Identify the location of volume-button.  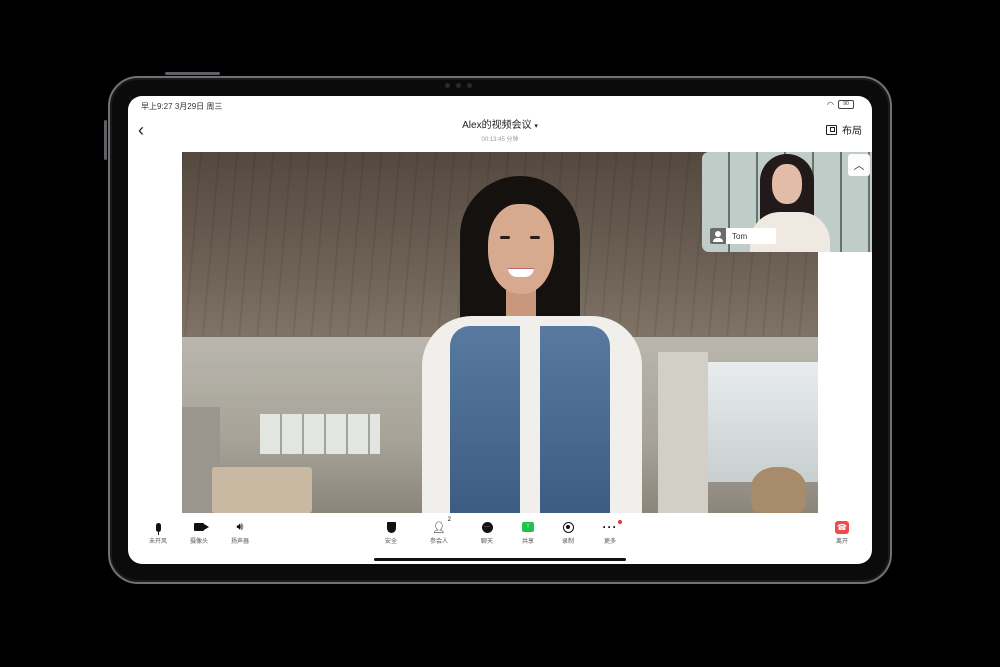
(105, 140).